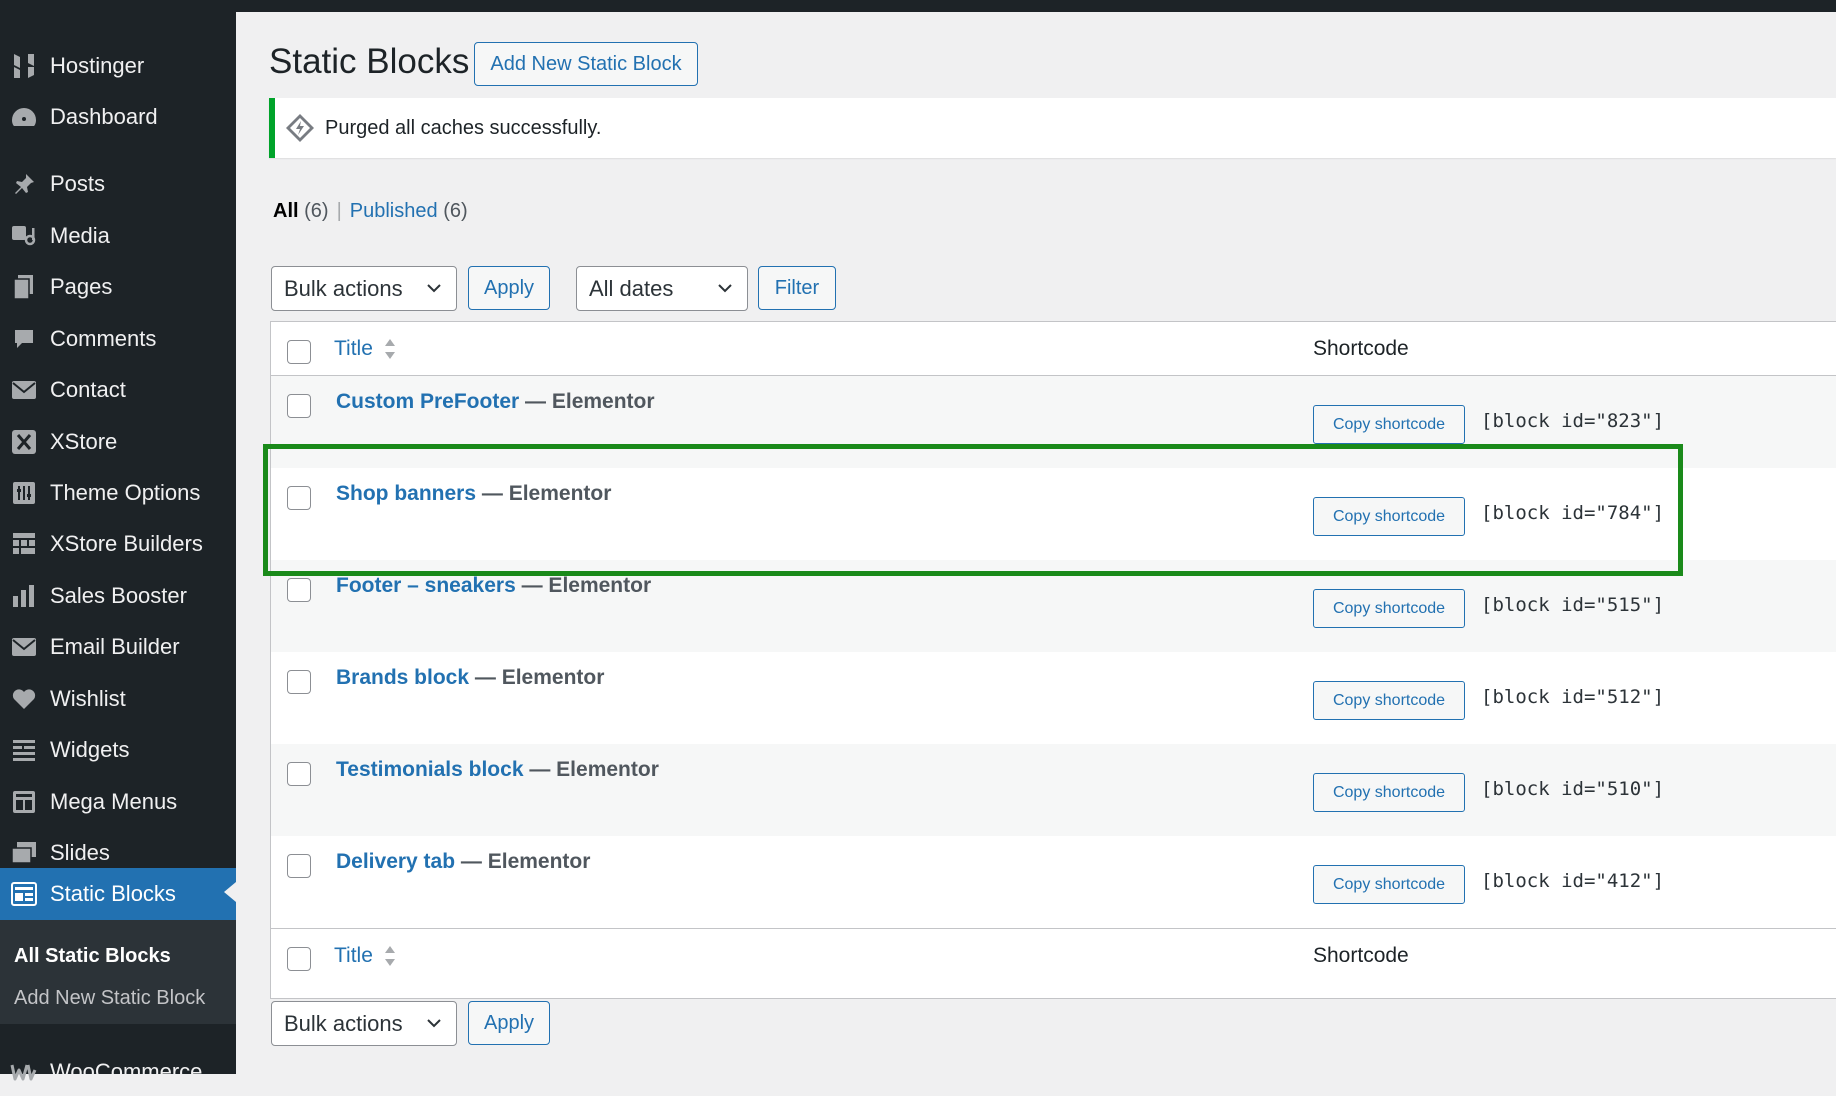  What do you see at coordinates (1573, 881) in the screenshot?
I see `shortcode-text: [block id="412"]` at bounding box center [1573, 881].